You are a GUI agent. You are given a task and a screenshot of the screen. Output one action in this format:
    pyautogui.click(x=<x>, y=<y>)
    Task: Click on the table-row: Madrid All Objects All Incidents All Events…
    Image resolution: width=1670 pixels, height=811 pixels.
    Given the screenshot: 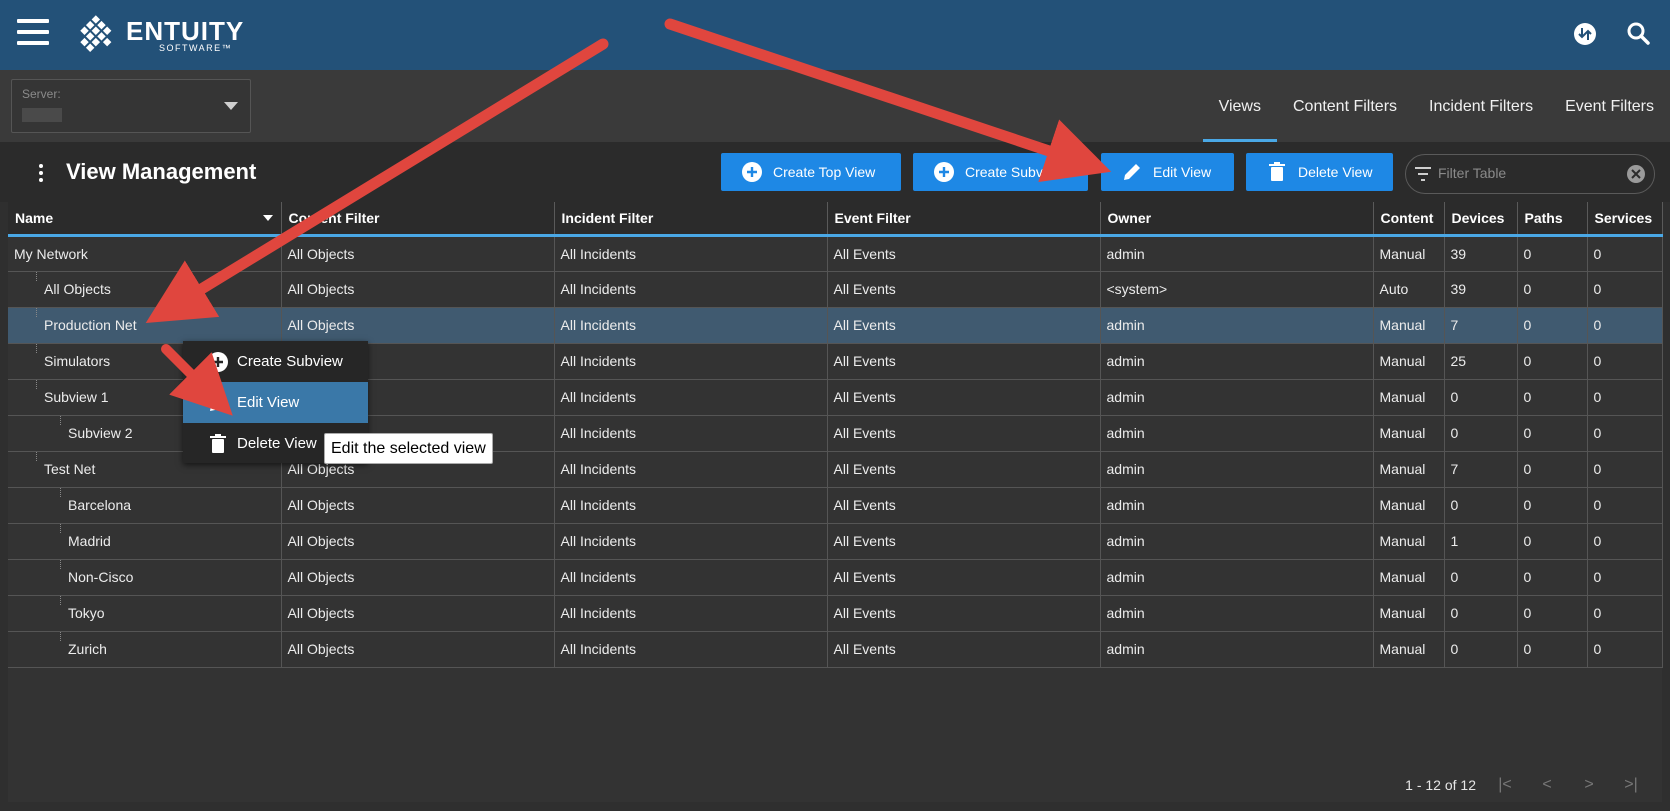 What is the action you would take?
    pyautogui.click(x=835, y=541)
    